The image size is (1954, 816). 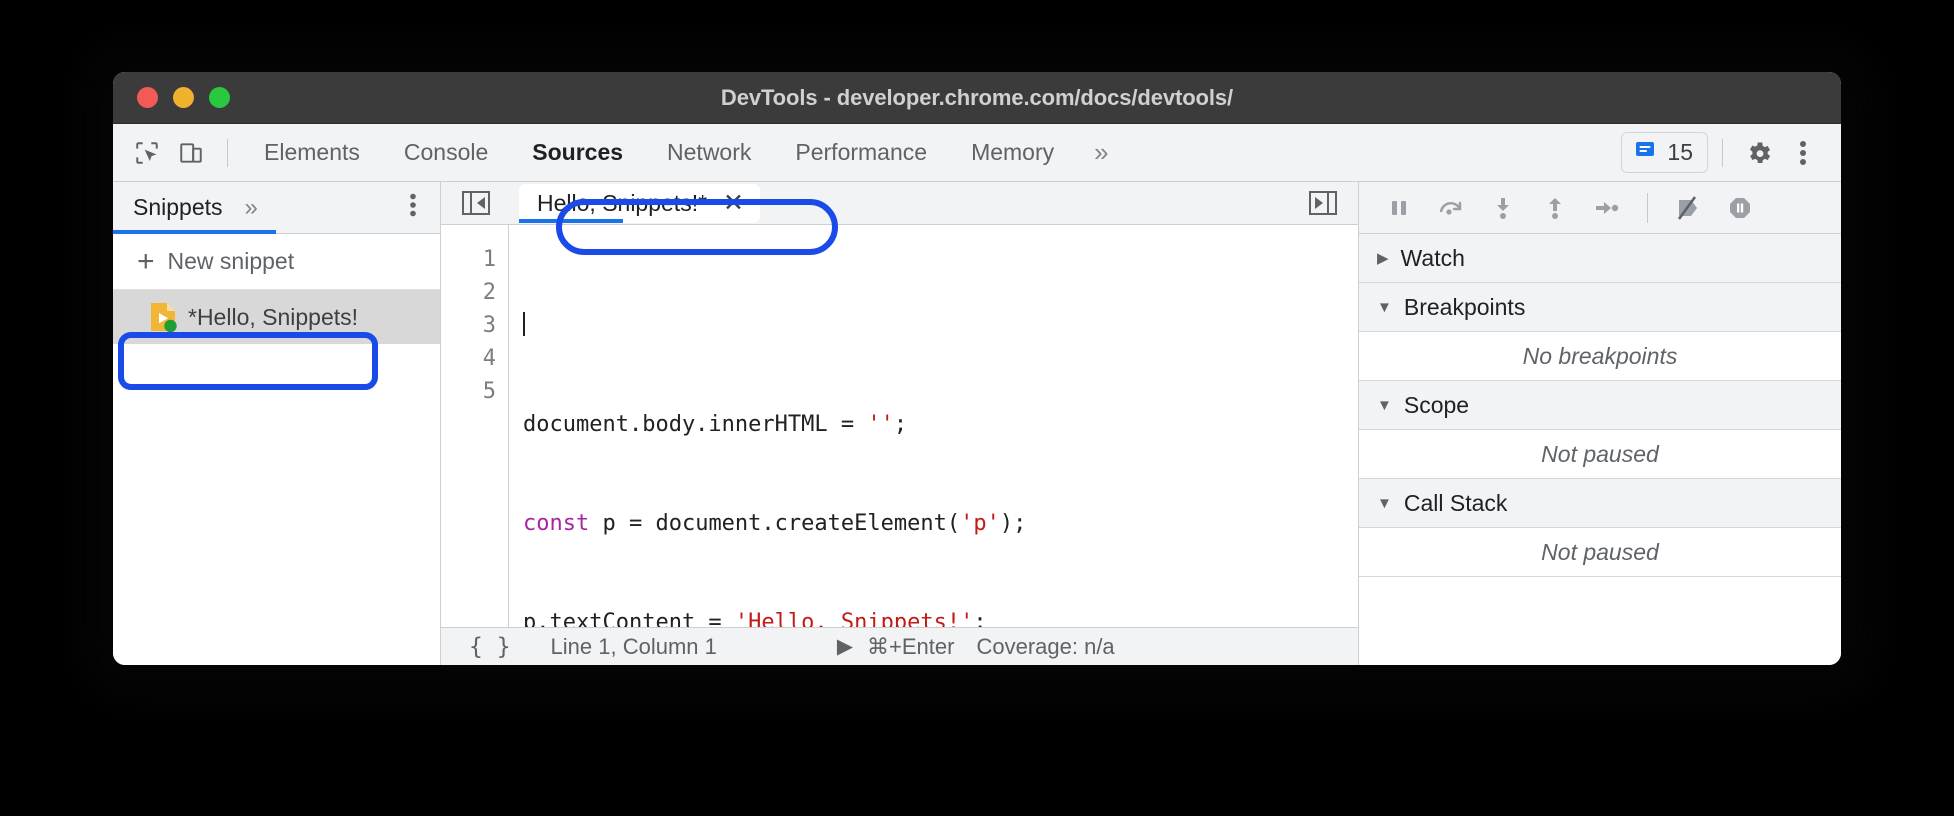 What do you see at coordinates (1600, 307) in the screenshot?
I see `debugger-section-breakpoints: ▼ Breakpoints` at bounding box center [1600, 307].